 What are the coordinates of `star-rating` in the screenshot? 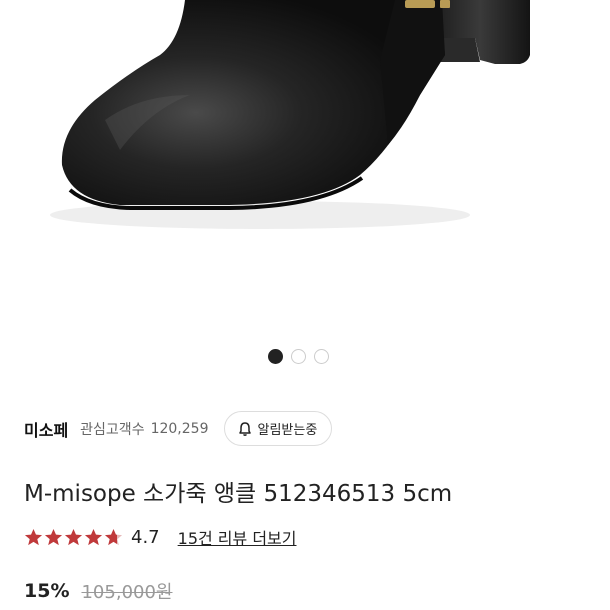 It's located at (73, 537).